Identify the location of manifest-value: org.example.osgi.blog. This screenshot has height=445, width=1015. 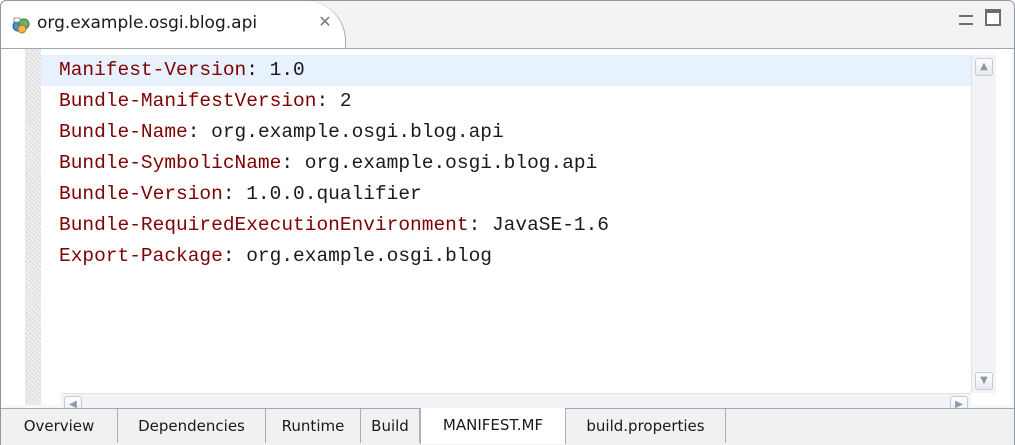
(369, 256).